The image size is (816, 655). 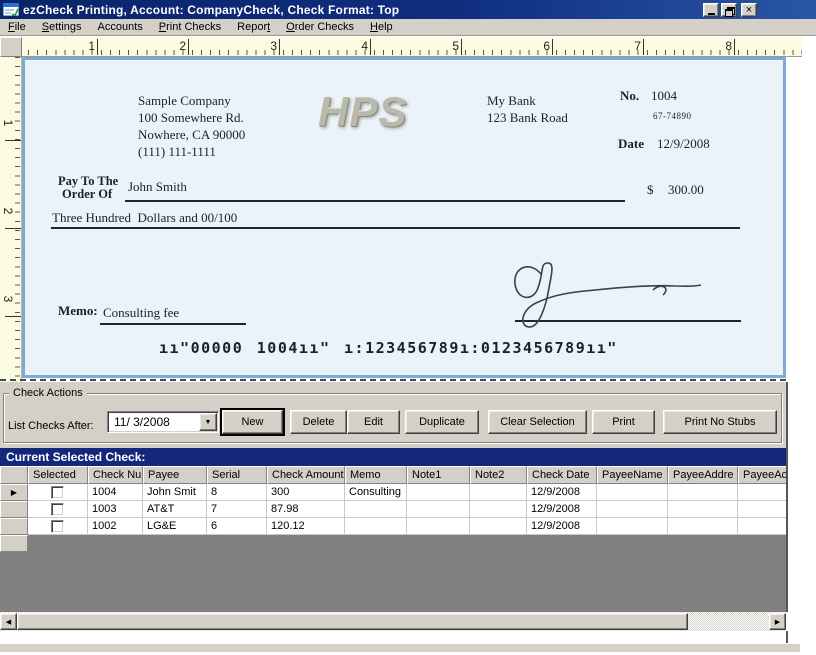 I want to click on row-selector-cell: ▶, so click(x=14, y=492).